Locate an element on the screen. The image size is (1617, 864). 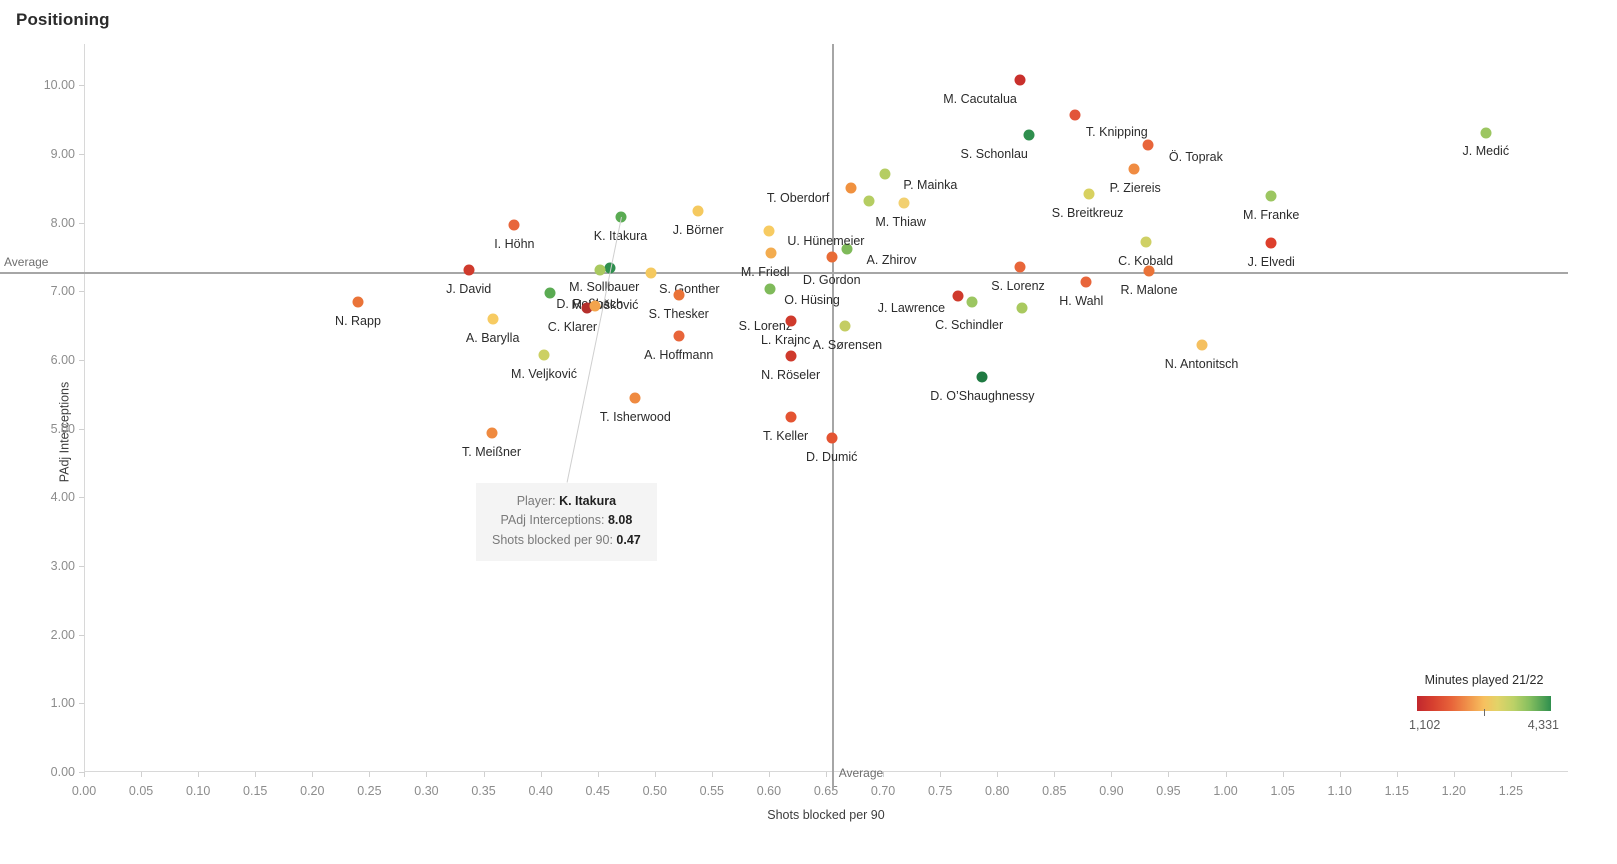
y-tick-label: 8.00 is located at coordinates (62, 222).